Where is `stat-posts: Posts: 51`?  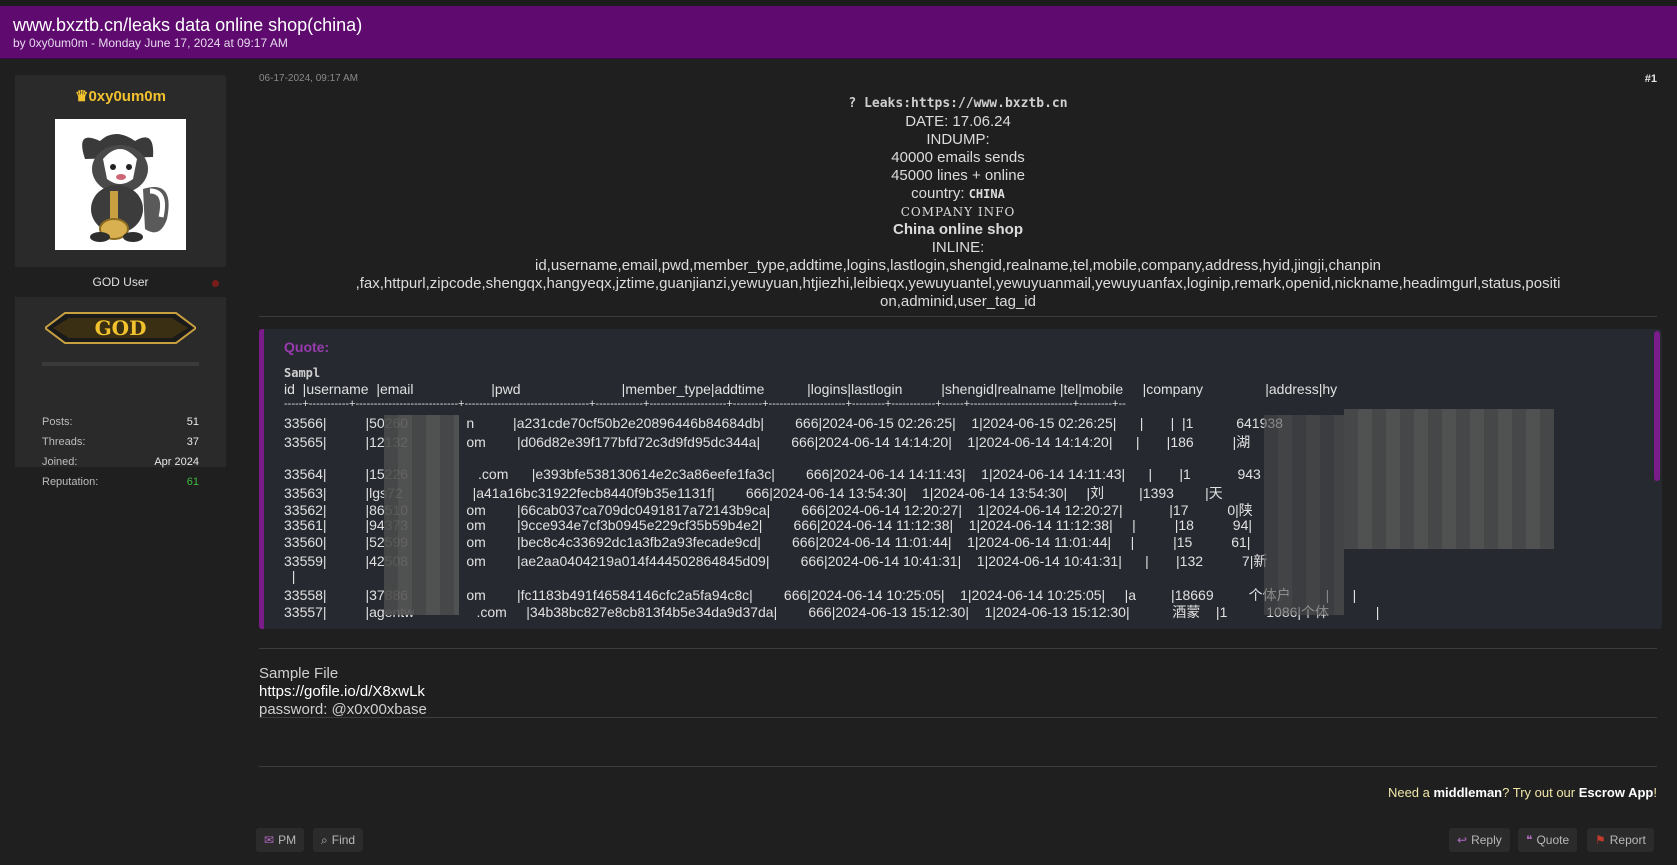 stat-posts: Posts: 51 is located at coordinates (120, 422).